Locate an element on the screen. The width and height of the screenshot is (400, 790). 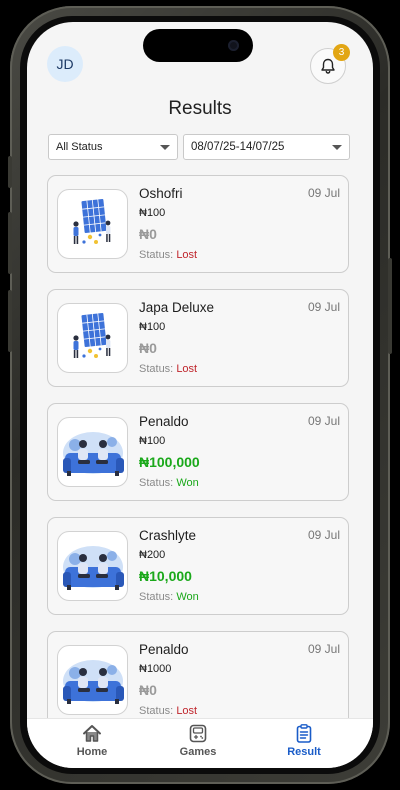
gamepad-icon is located at coordinates (198, 733).